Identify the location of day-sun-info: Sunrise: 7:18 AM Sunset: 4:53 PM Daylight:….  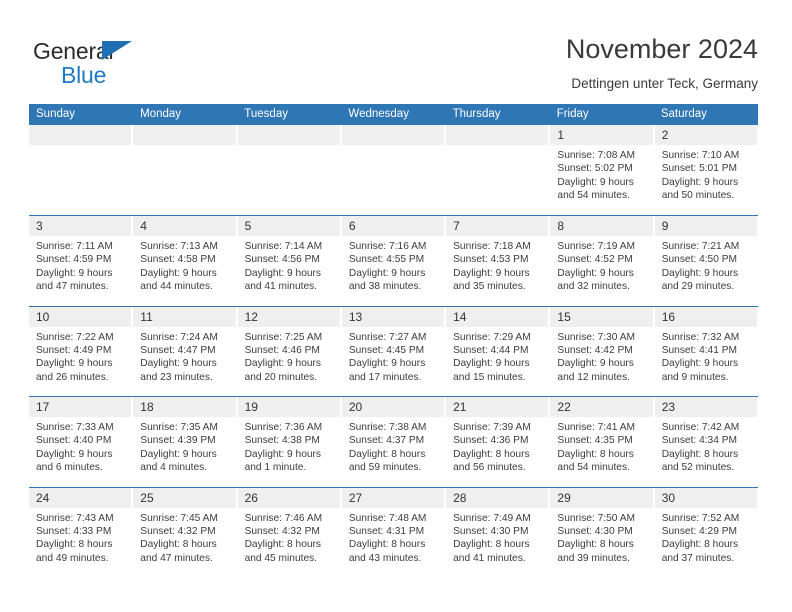
(497, 265).